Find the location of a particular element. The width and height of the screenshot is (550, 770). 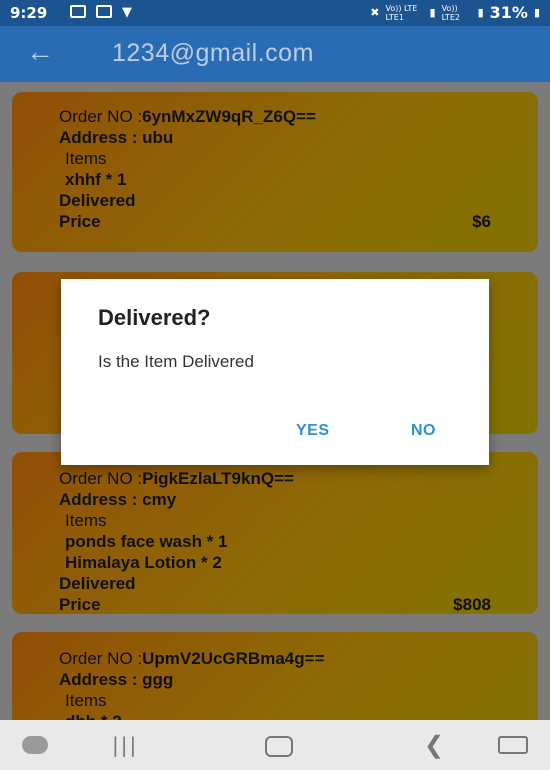

status-time: 9:29 is located at coordinates (29, 13).